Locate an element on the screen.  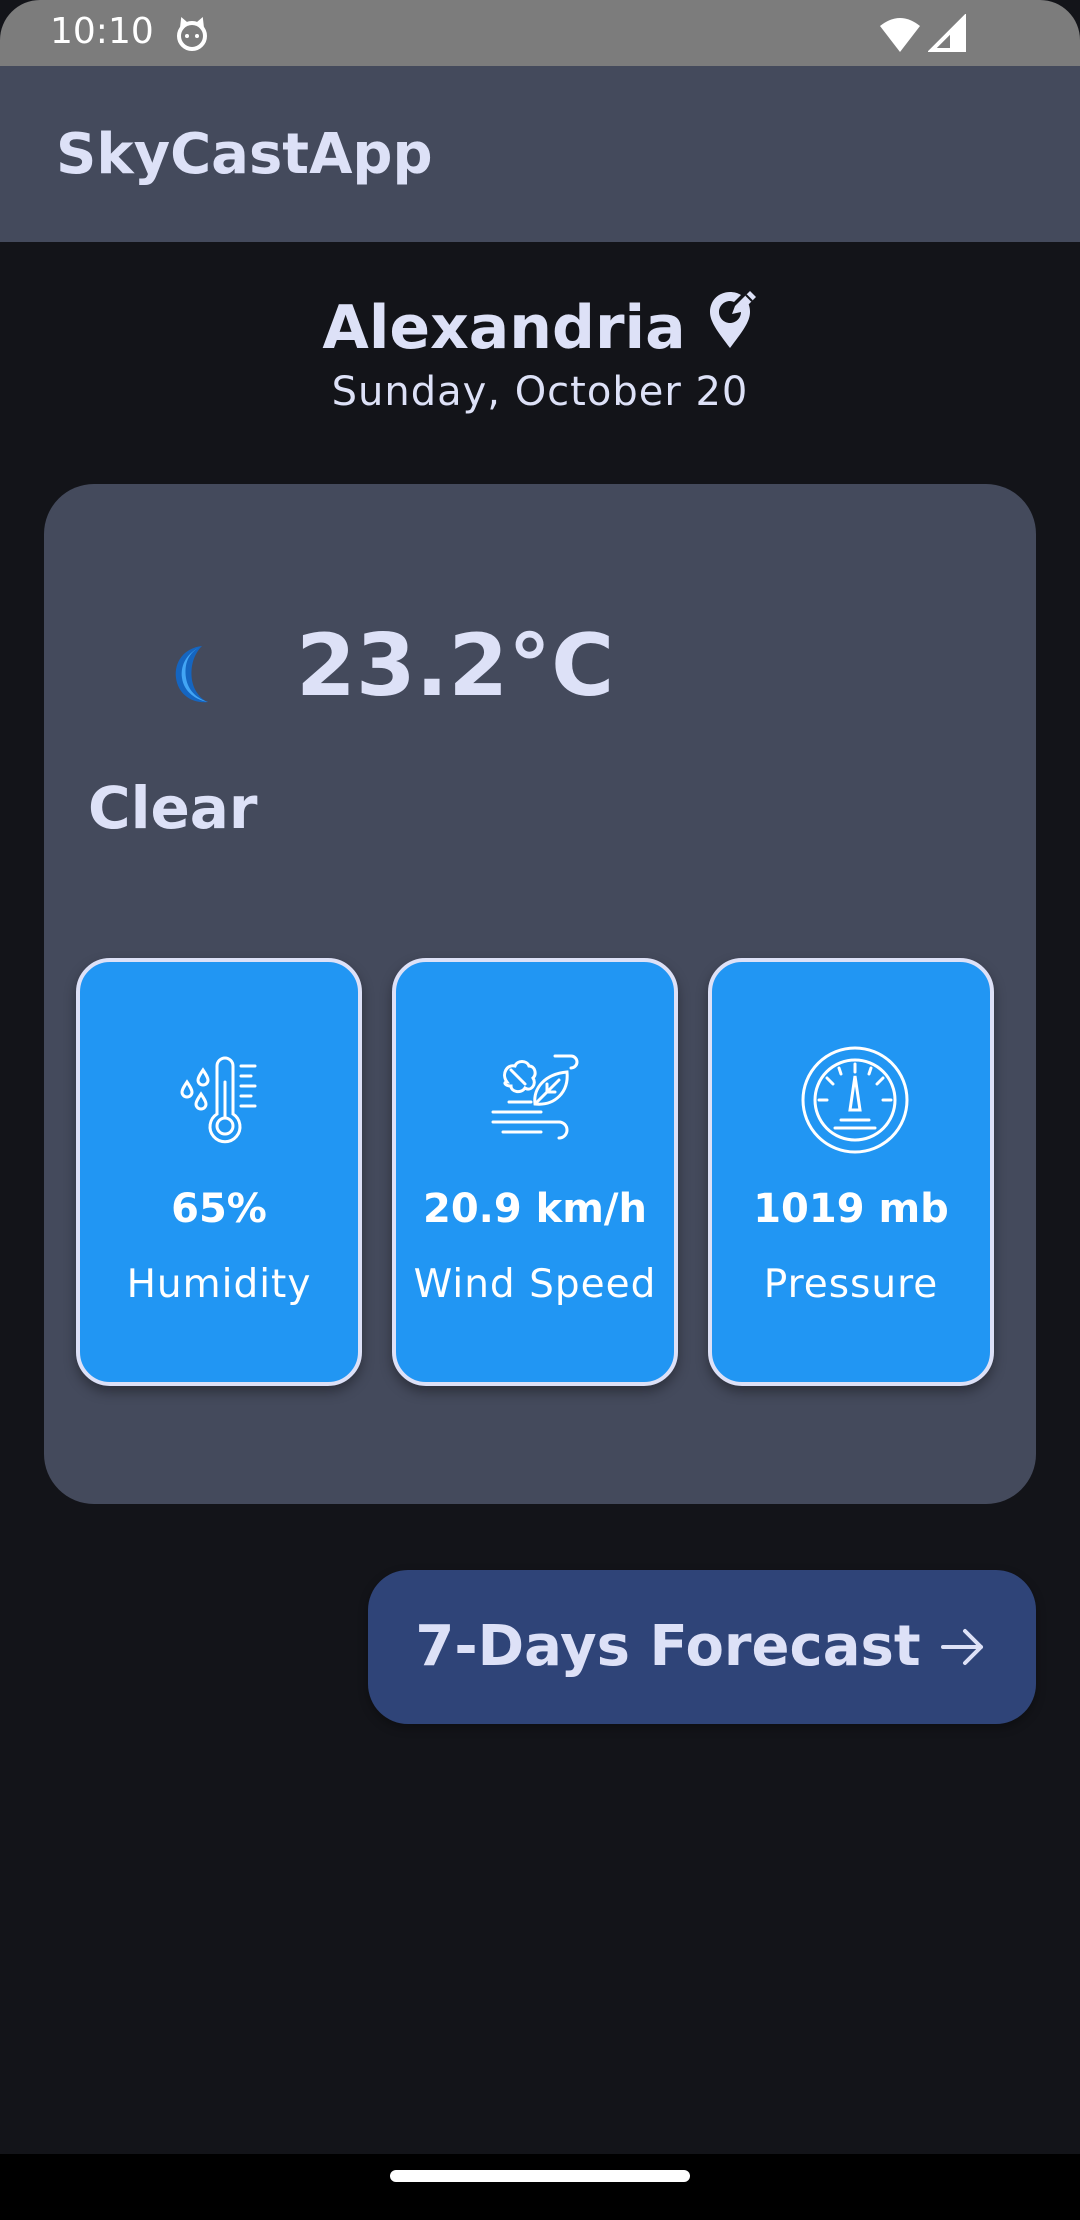
edit-location-icon is located at coordinates (733, 320).